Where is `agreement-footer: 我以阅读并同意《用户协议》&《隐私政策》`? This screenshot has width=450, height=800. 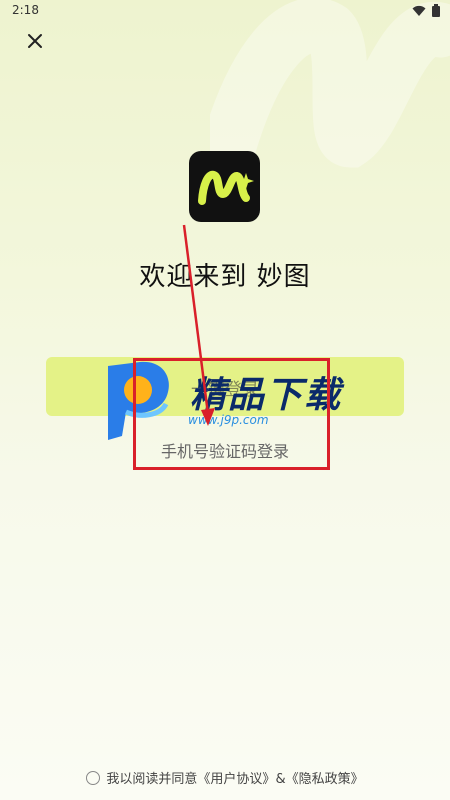 agreement-footer: 我以阅读并同意《用户协议》&《隐私政策》 is located at coordinates (225, 777).